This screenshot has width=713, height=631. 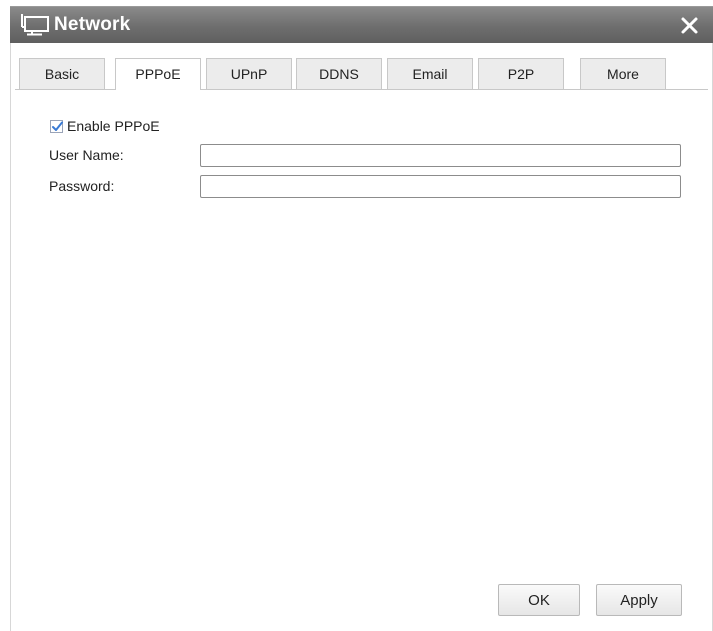 What do you see at coordinates (440, 186) in the screenshot?
I see `password-input` at bounding box center [440, 186].